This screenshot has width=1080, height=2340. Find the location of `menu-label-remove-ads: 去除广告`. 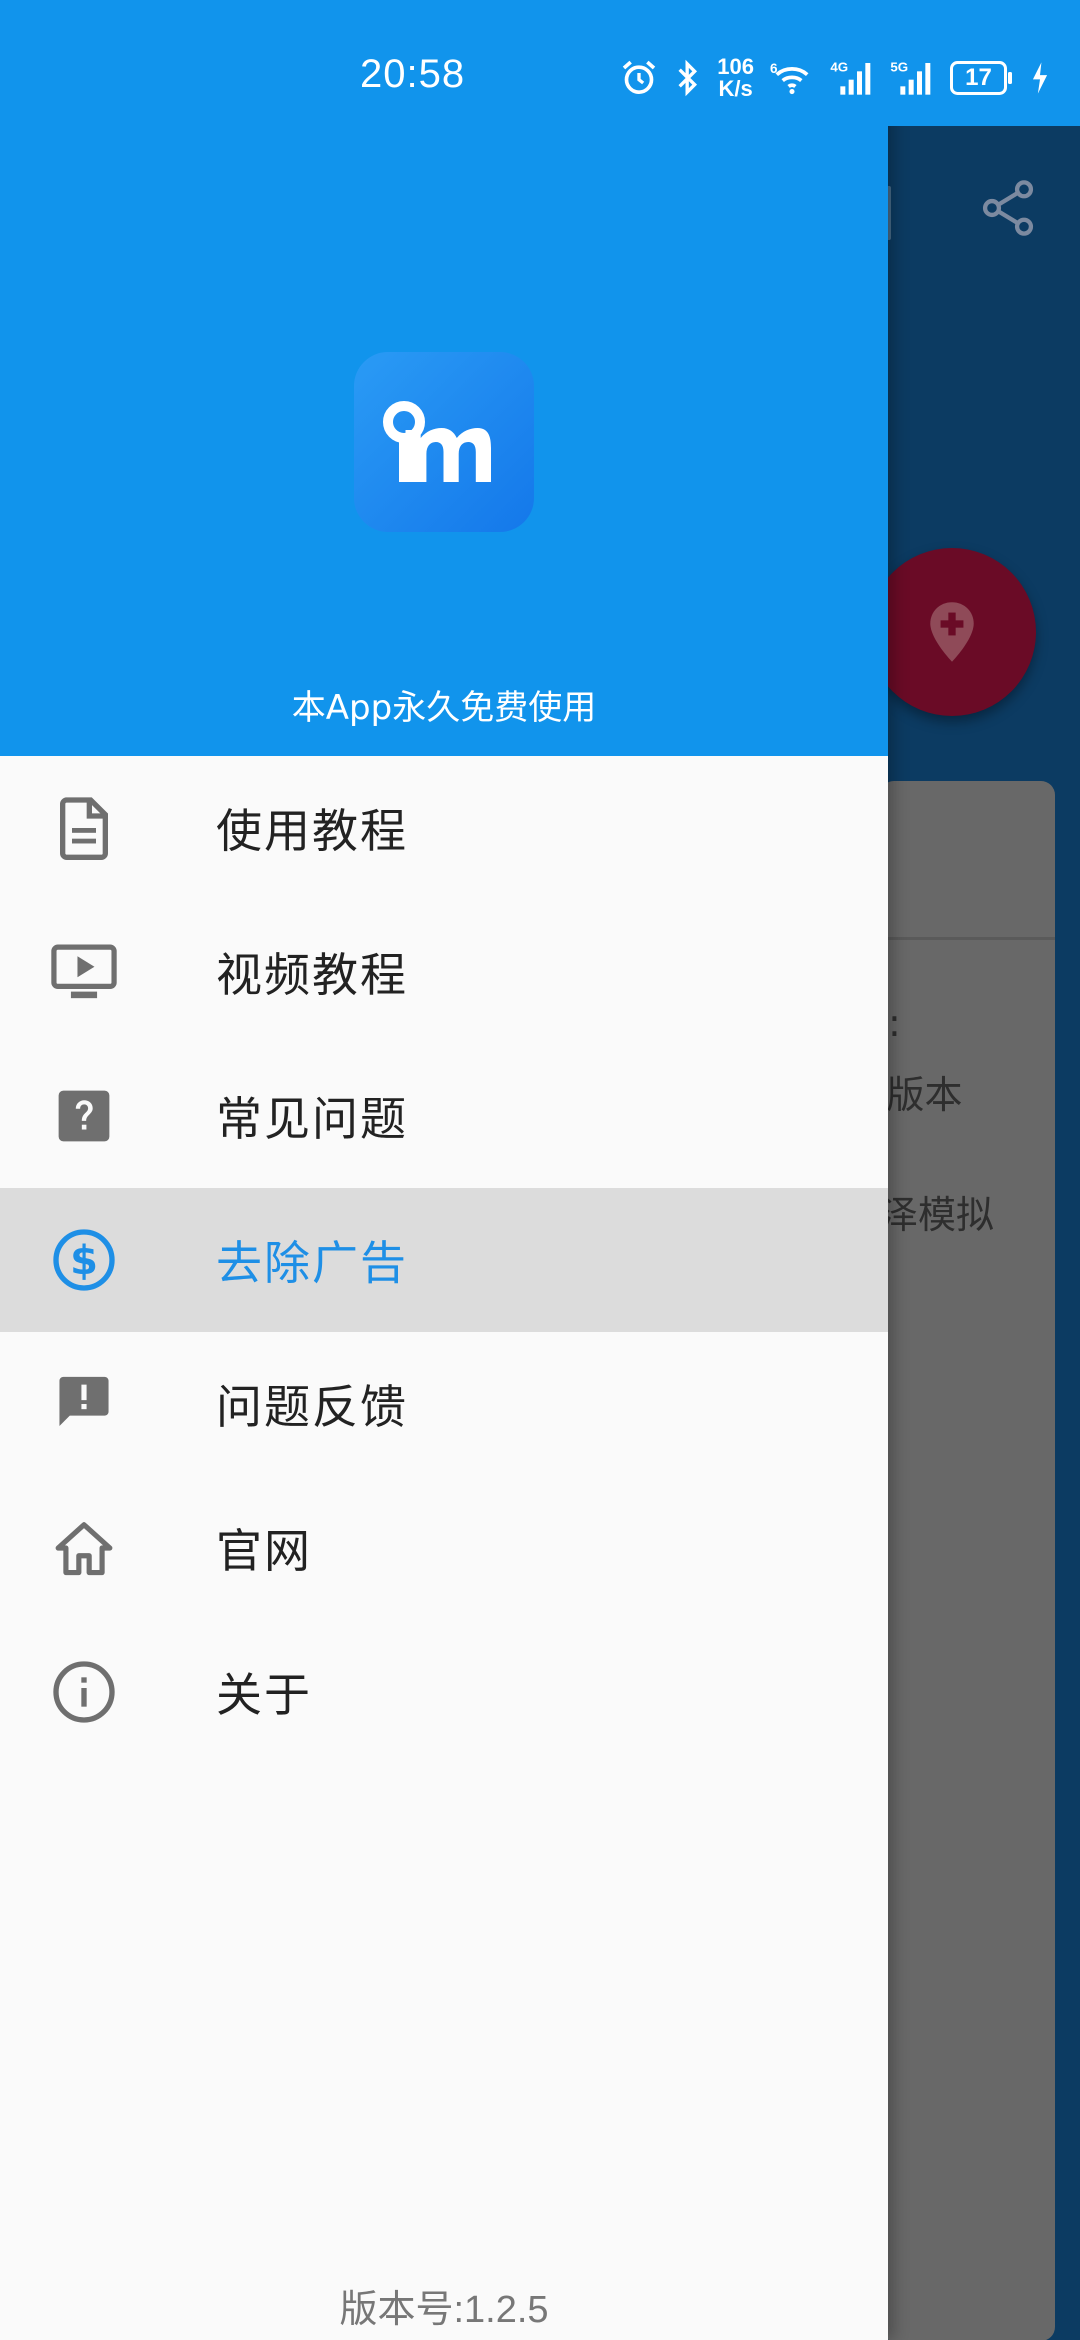

menu-label-remove-ads: 去除广告 is located at coordinates (312, 1263).